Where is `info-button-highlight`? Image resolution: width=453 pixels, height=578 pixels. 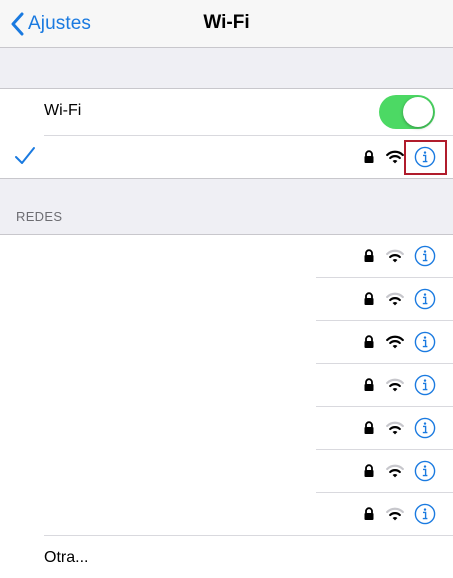 info-button-highlight is located at coordinates (425, 157).